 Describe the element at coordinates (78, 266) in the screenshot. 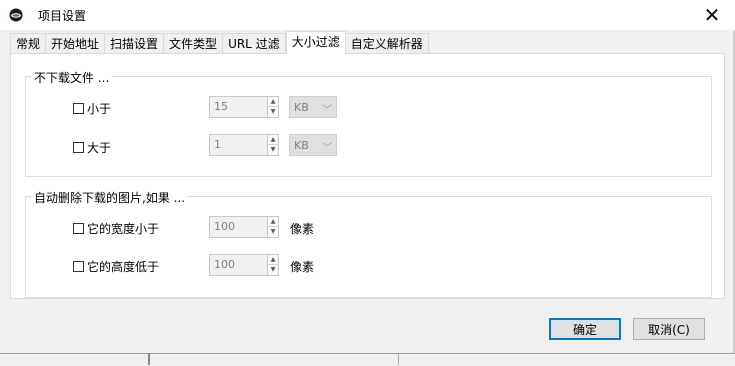

I see `height-checkbox` at that location.